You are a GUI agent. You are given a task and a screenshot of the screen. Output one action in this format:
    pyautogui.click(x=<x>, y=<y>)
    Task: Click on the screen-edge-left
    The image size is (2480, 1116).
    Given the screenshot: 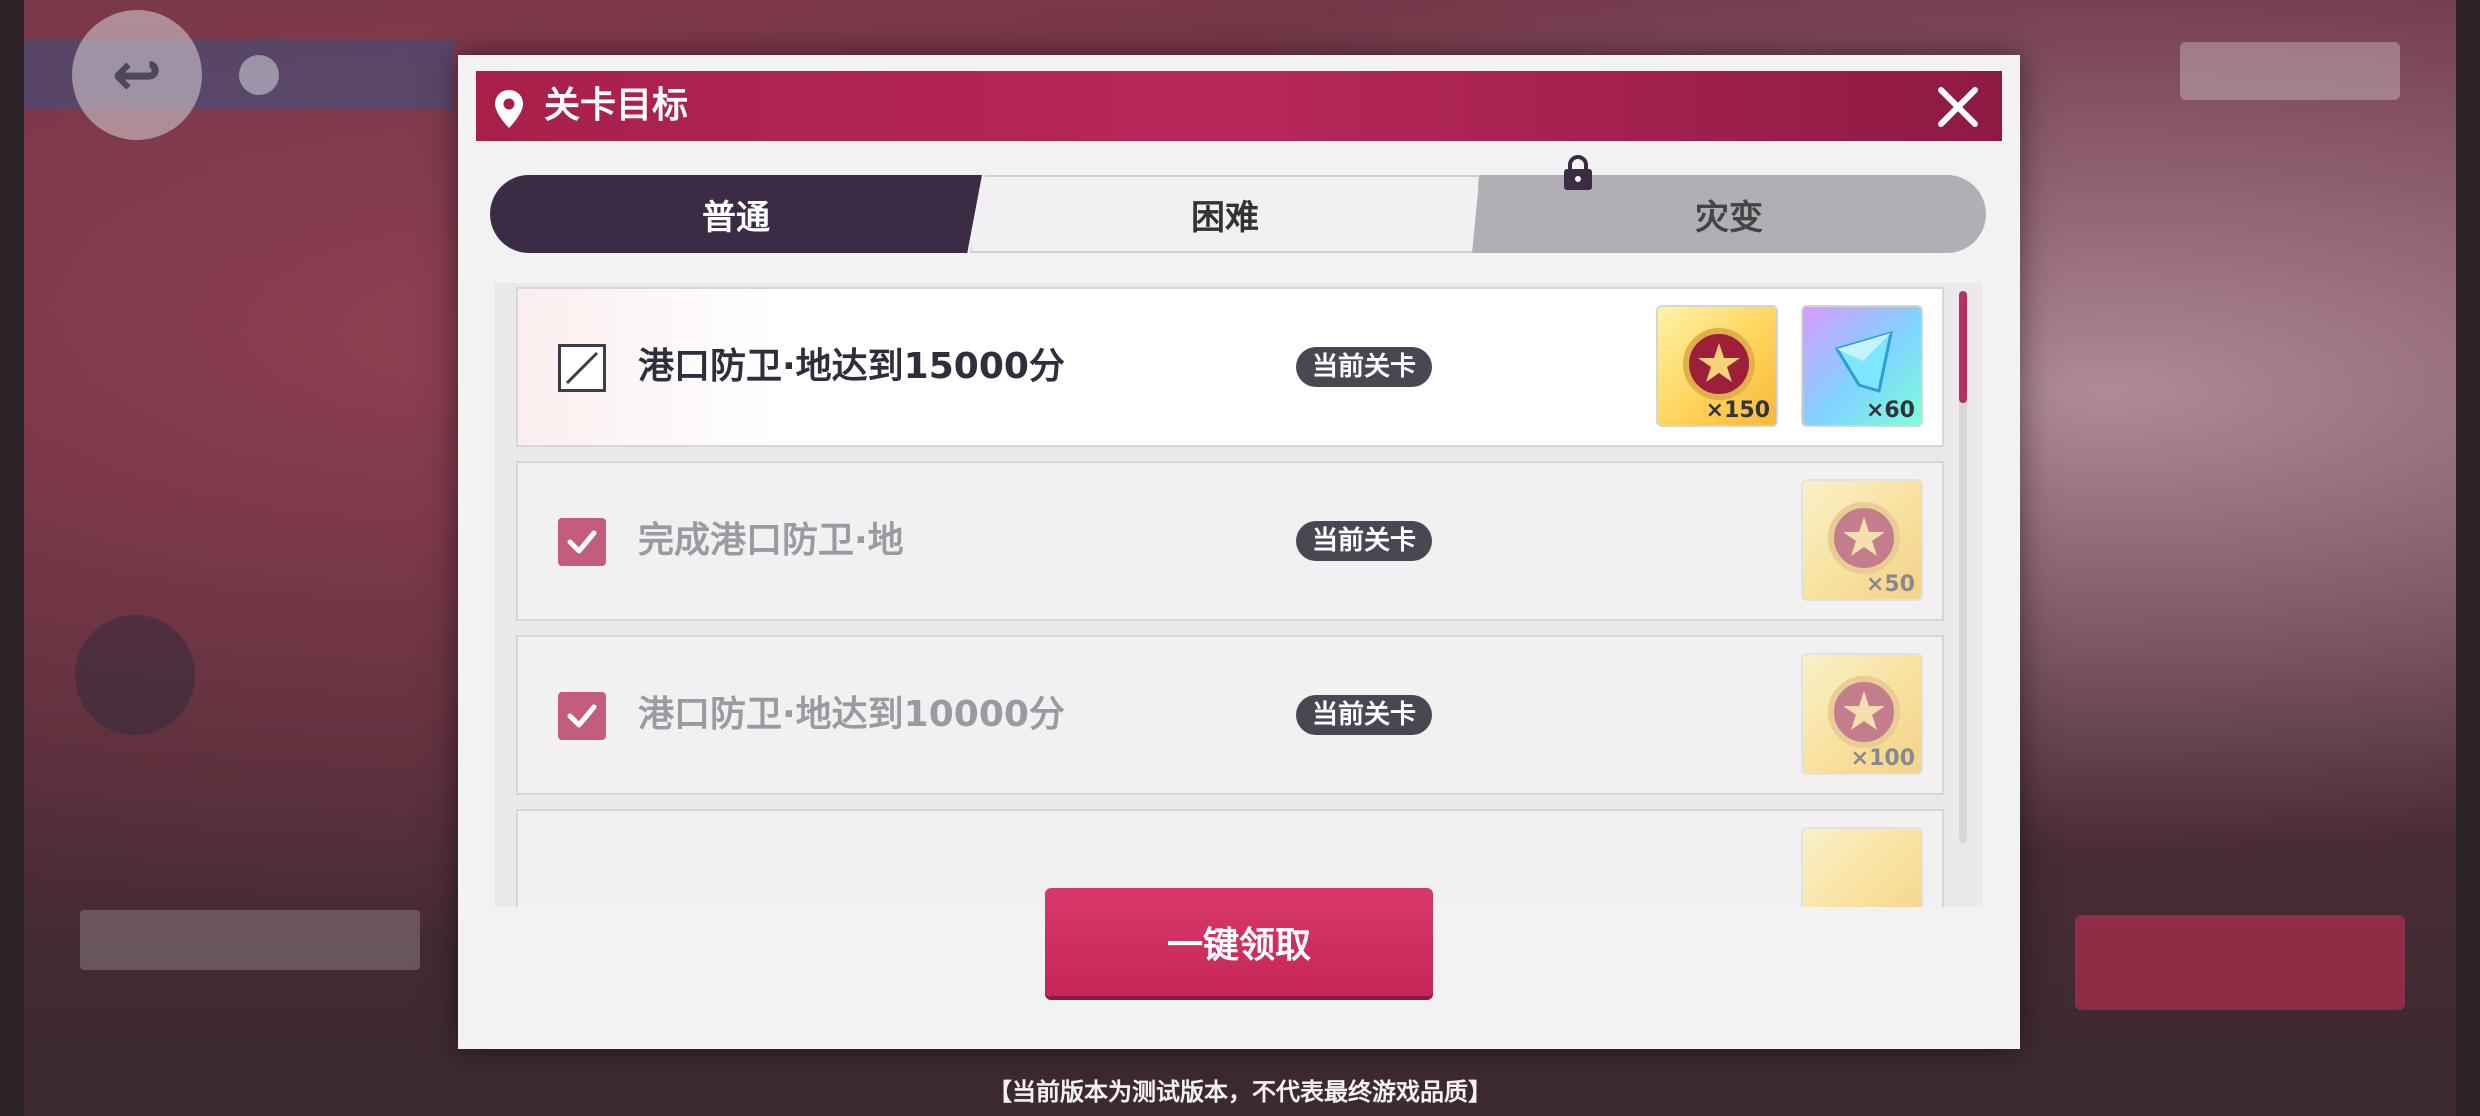 What is the action you would take?
    pyautogui.click(x=12, y=558)
    